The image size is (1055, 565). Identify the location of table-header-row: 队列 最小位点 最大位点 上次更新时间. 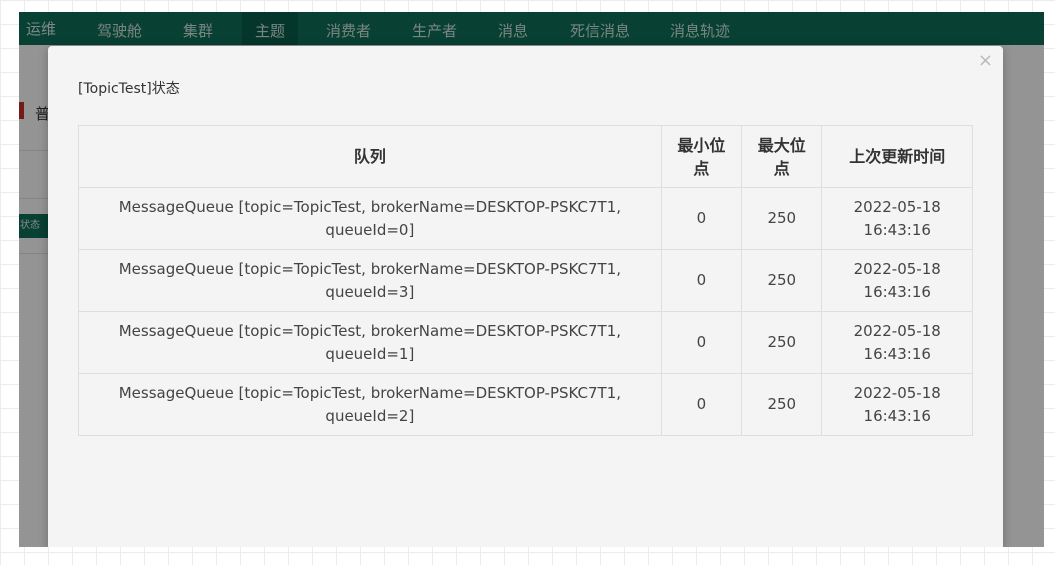
(525, 156).